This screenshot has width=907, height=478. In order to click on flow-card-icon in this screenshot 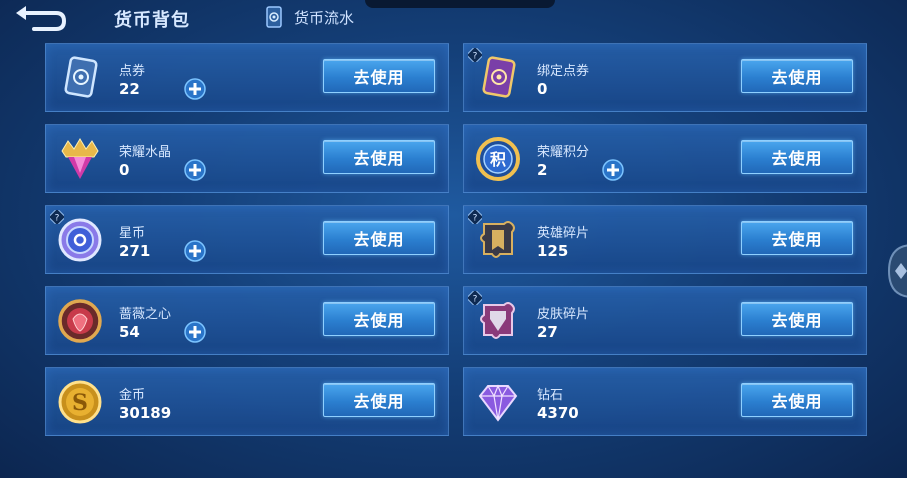, I will do `click(274, 17)`.